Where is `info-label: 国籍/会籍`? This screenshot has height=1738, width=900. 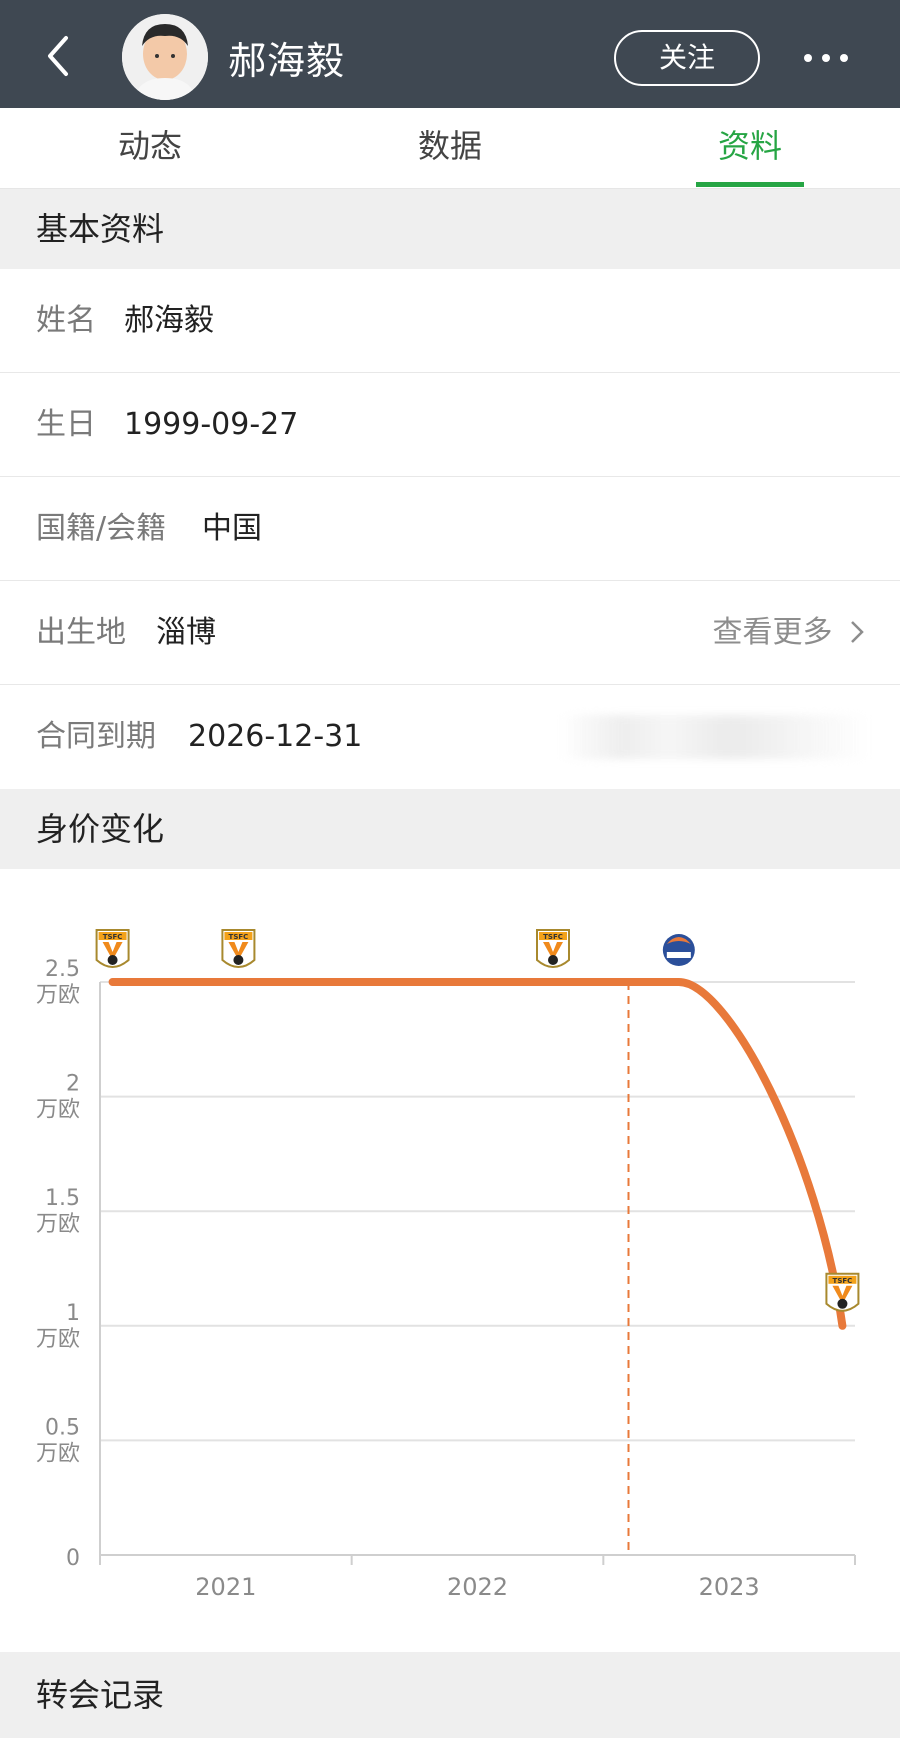
info-label: 国籍/会籍 is located at coordinates (101, 528).